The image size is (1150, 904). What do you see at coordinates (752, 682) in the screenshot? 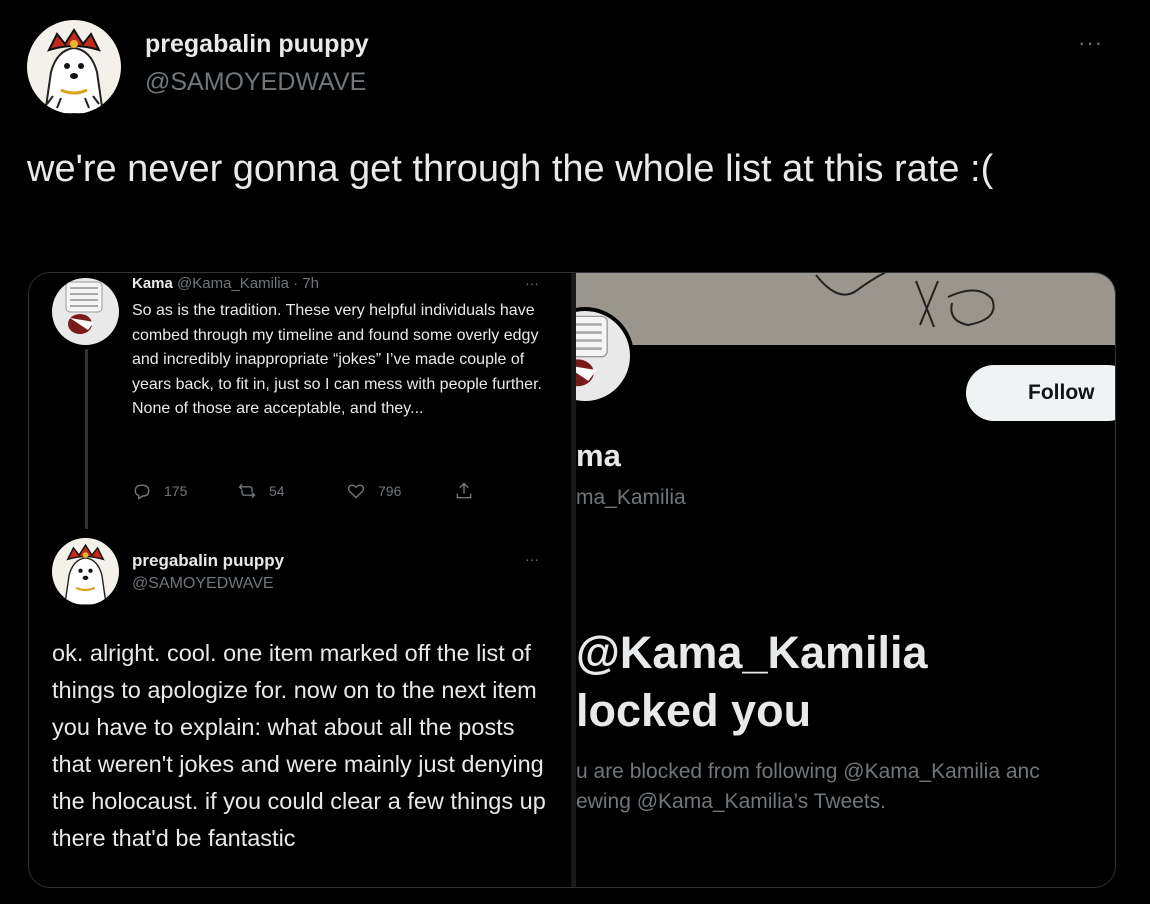
I see `blocked-heading: @Kama_Kamilia locked you` at bounding box center [752, 682].